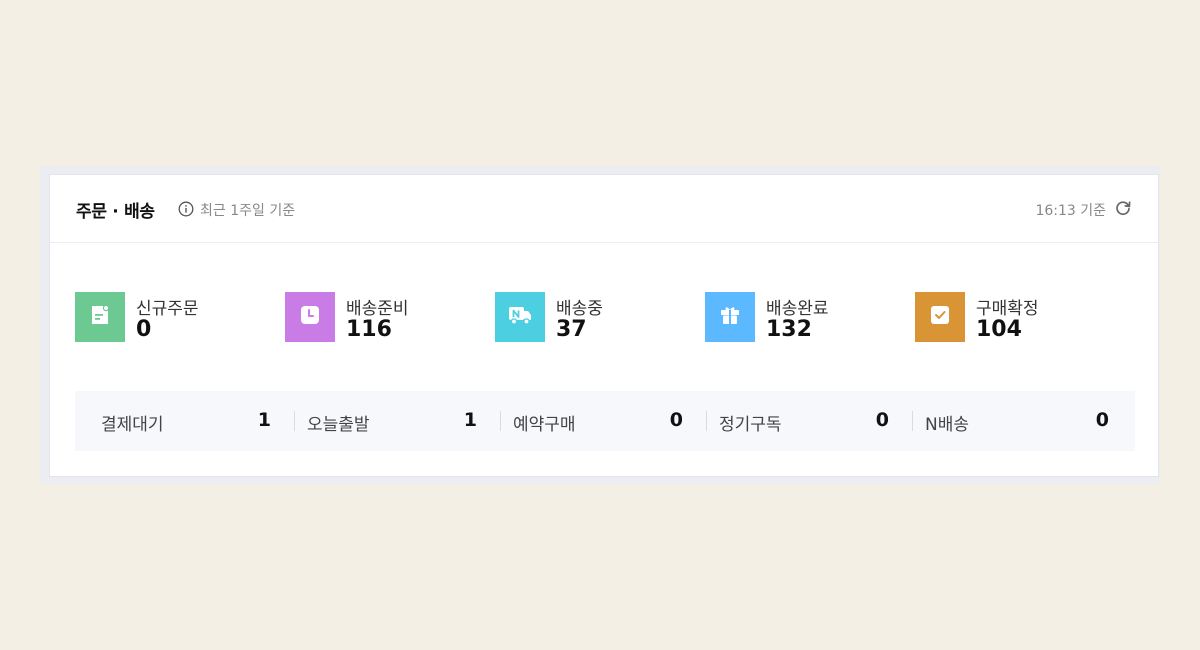 The image size is (1200, 650). I want to click on new-order-icon, so click(100, 317).